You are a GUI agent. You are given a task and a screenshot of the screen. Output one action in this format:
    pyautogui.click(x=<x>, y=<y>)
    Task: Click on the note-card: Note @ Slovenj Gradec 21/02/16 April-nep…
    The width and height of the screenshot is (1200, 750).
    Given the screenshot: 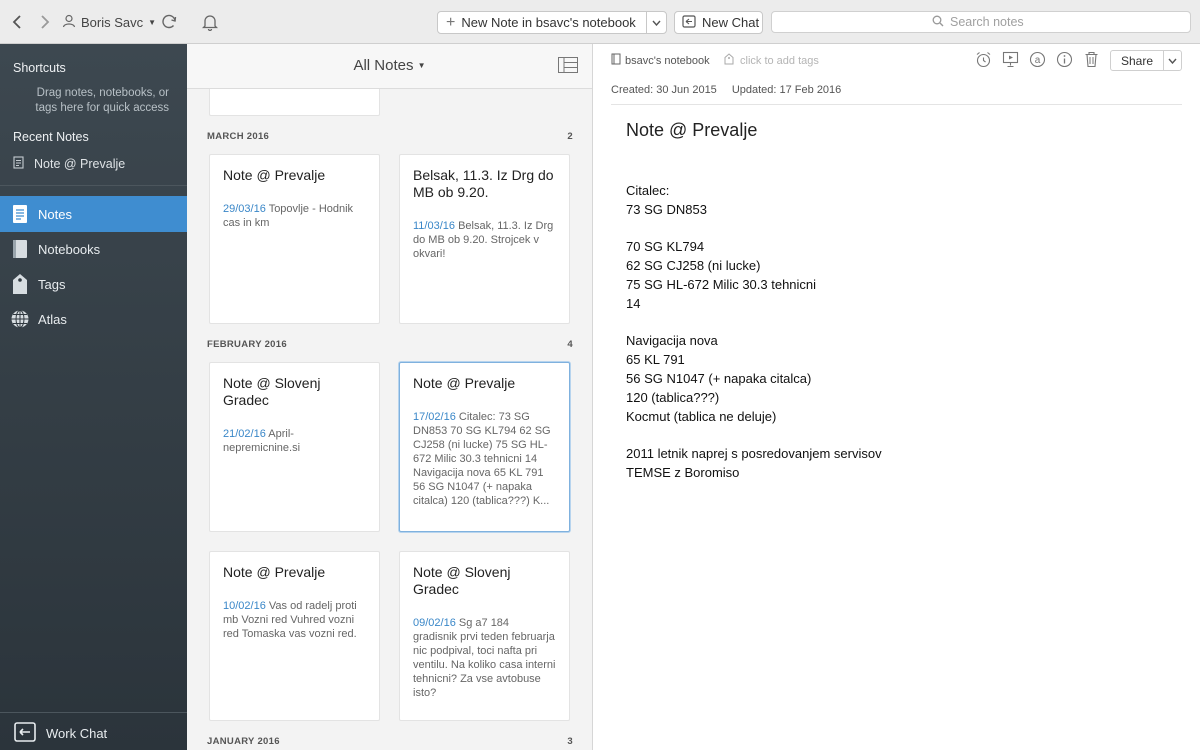 What is the action you would take?
    pyautogui.click(x=294, y=447)
    